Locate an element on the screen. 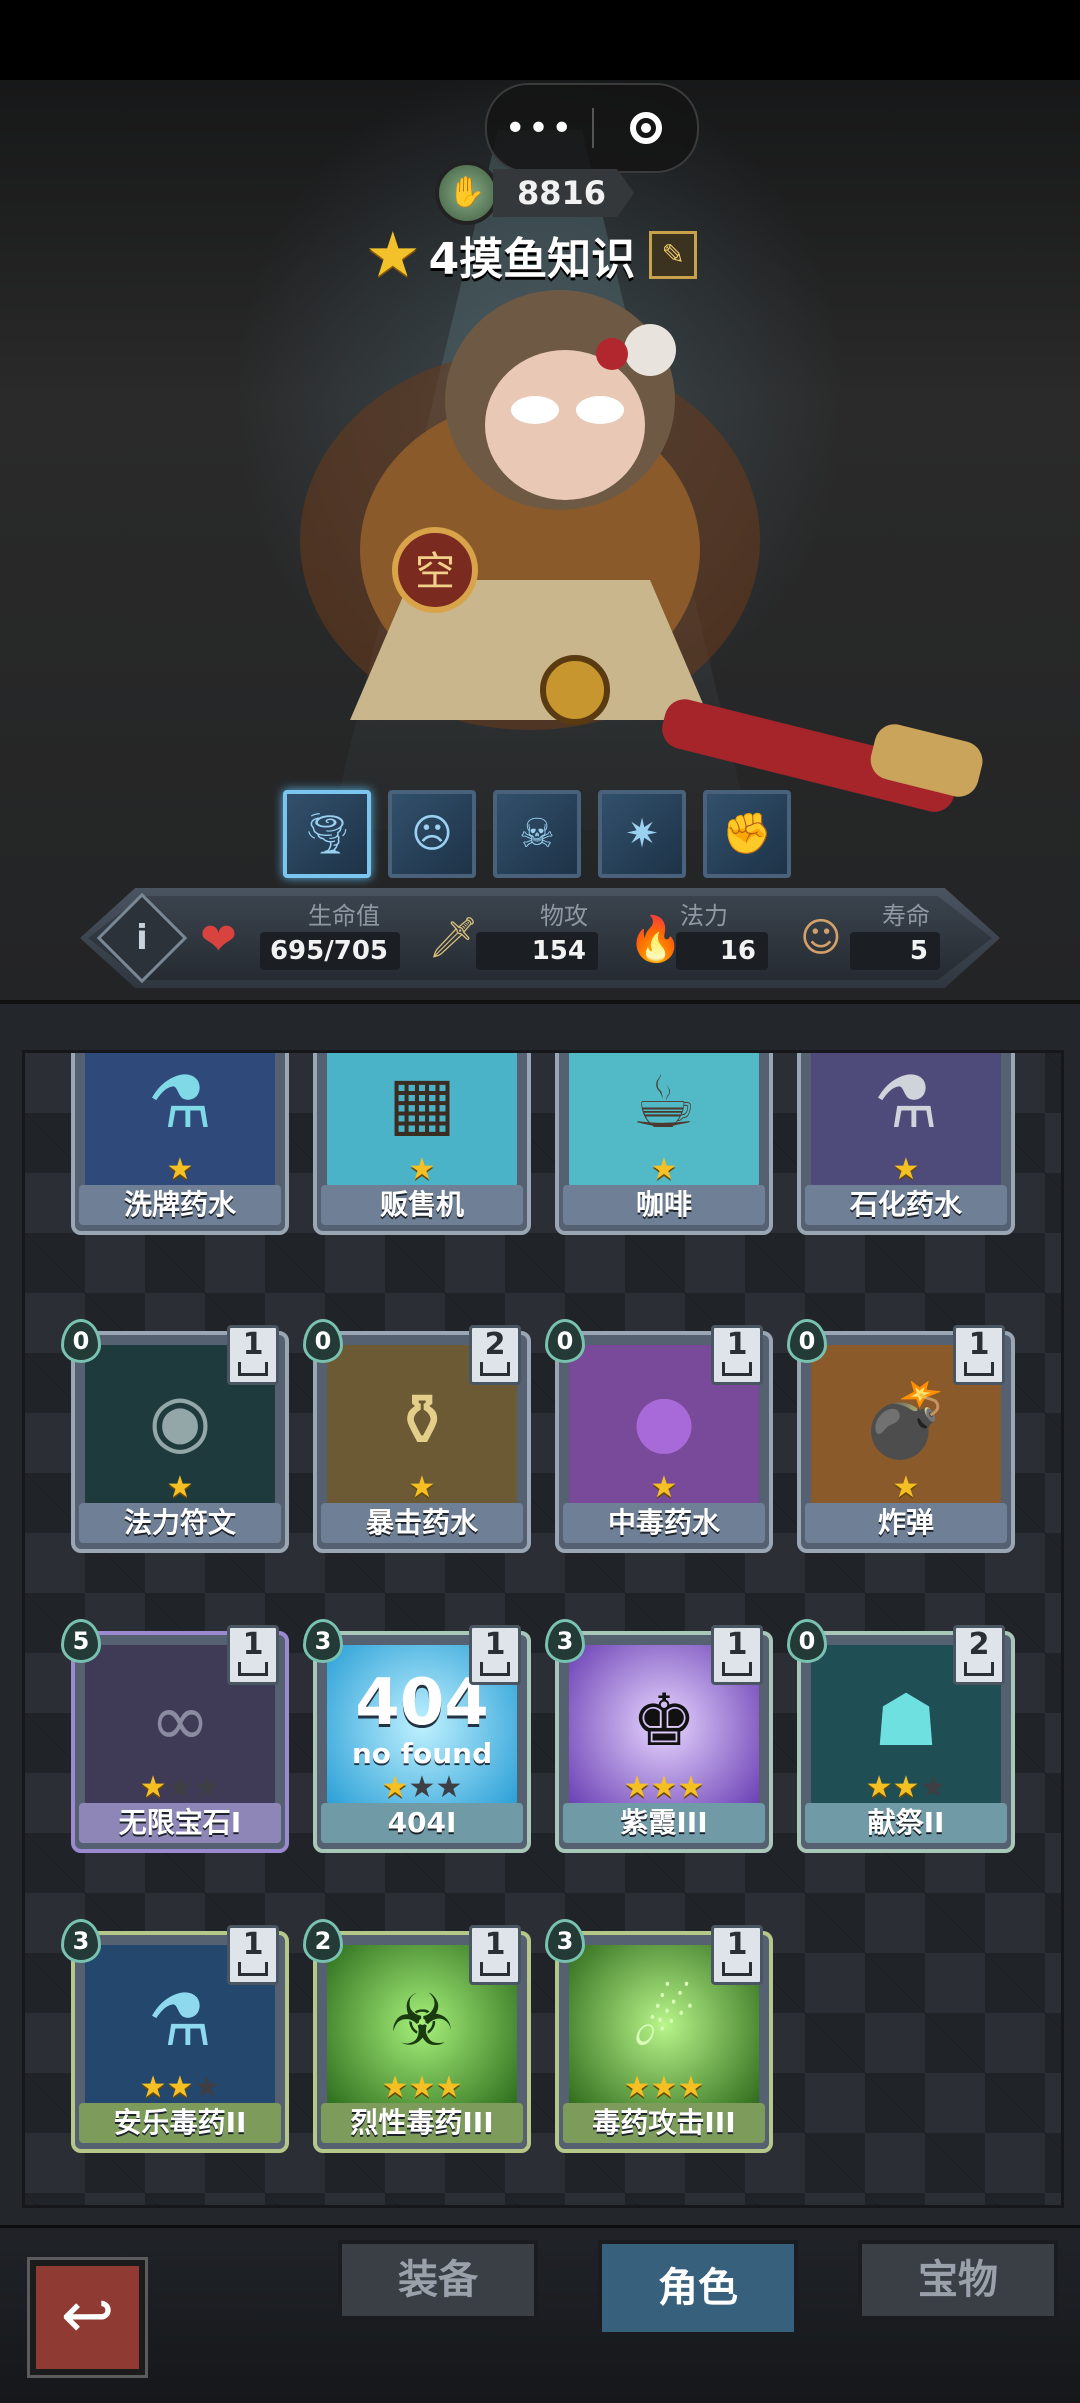 The height and width of the screenshot is (2403, 1080). card-petrify-potion: ⚗ ★ 石化药水 is located at coordinates (906, 1144).